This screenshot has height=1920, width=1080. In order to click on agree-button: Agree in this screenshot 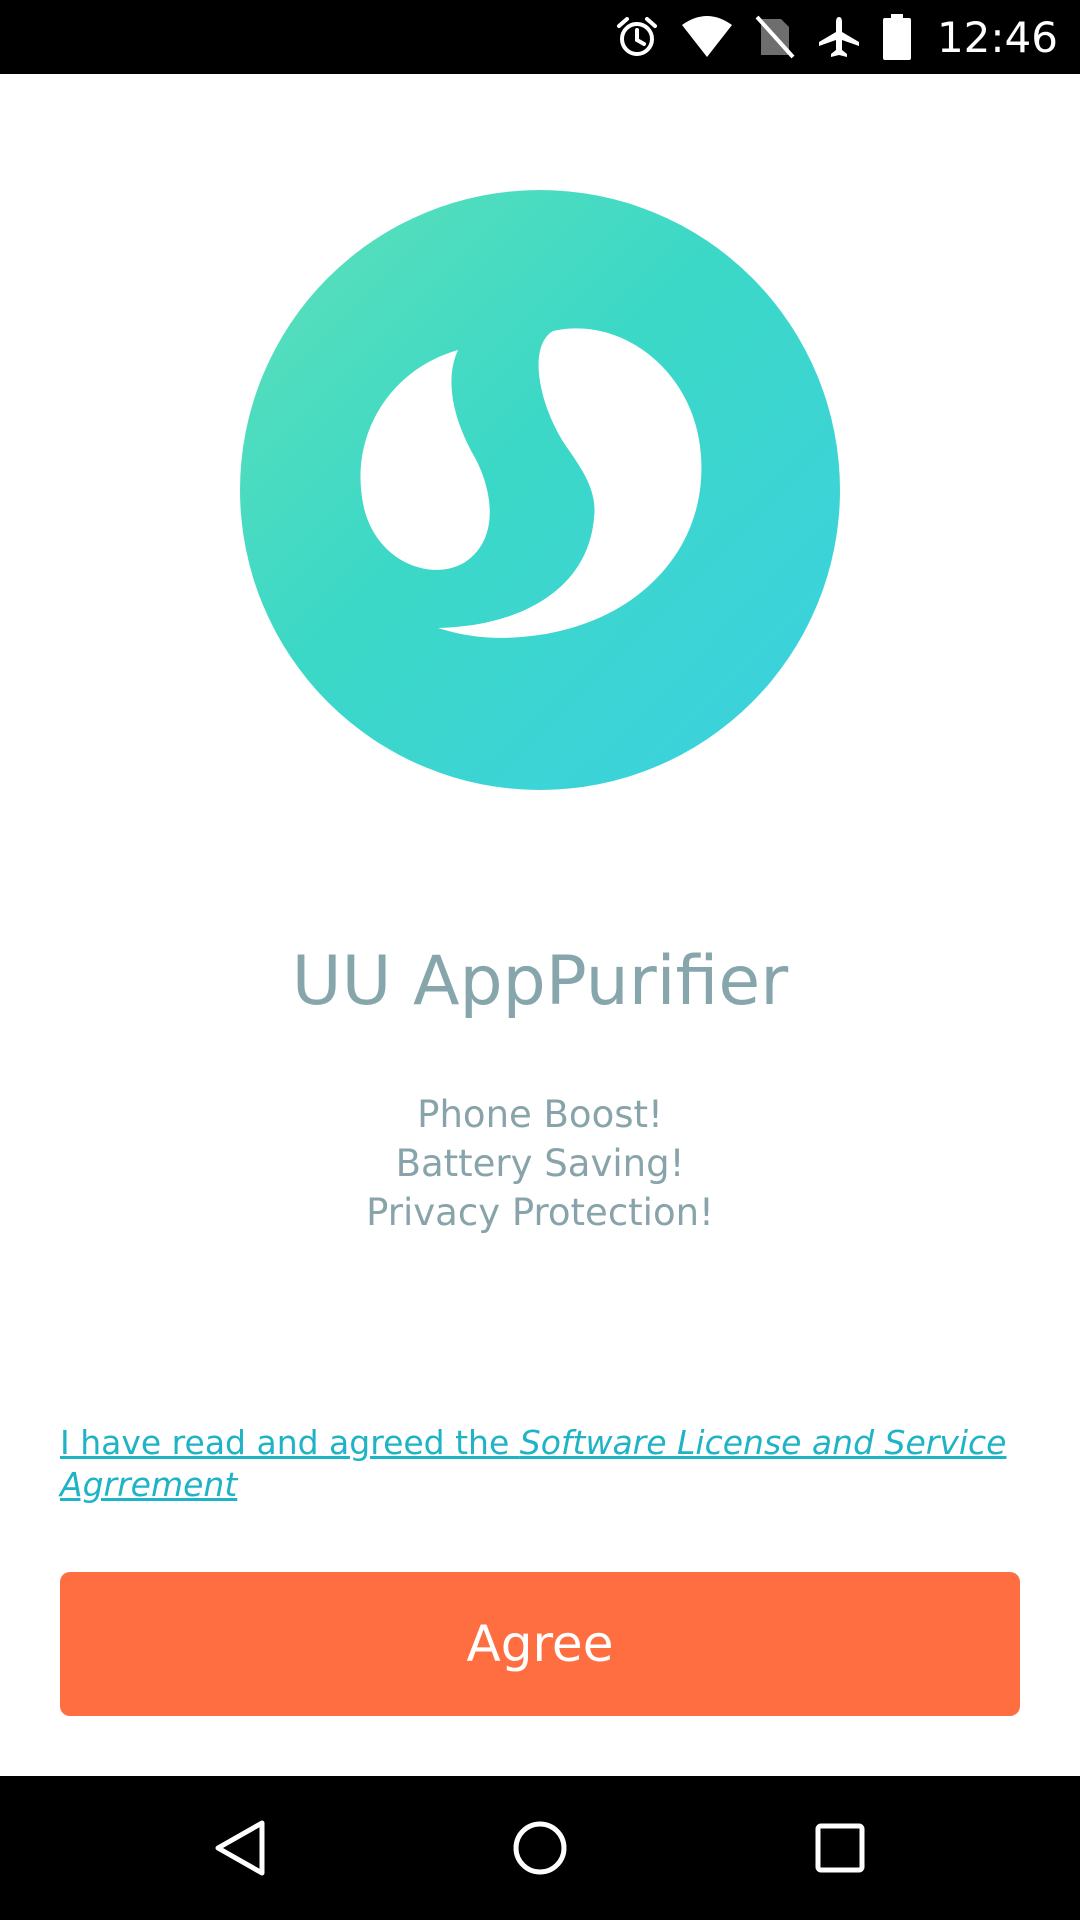, I will do `click(540, 1644)`.